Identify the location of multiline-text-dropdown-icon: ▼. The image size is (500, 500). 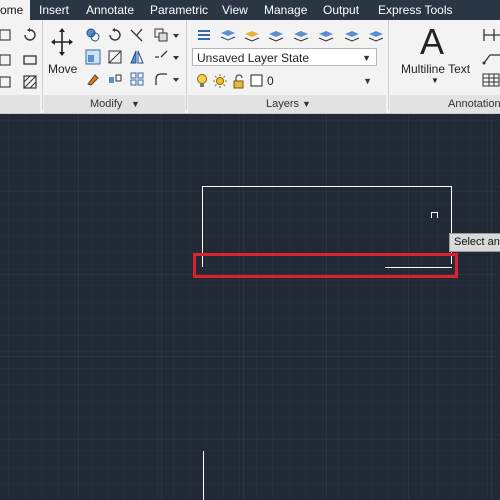
(435, 80).